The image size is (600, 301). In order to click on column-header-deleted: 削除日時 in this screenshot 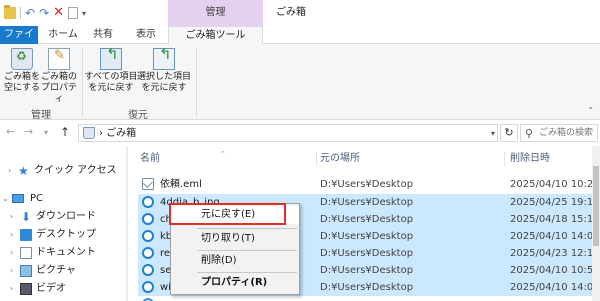, I will do `click(530, 159)`.